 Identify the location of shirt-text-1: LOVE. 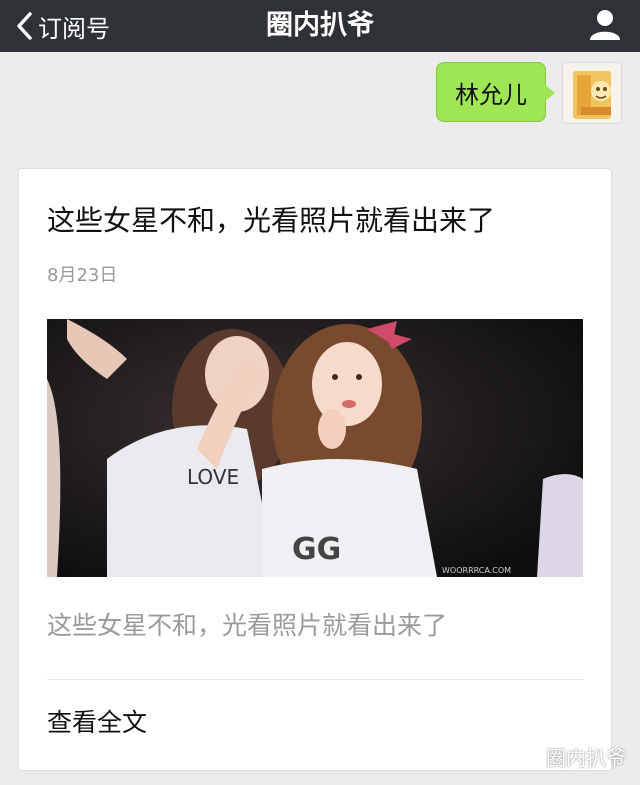
(213, 477).